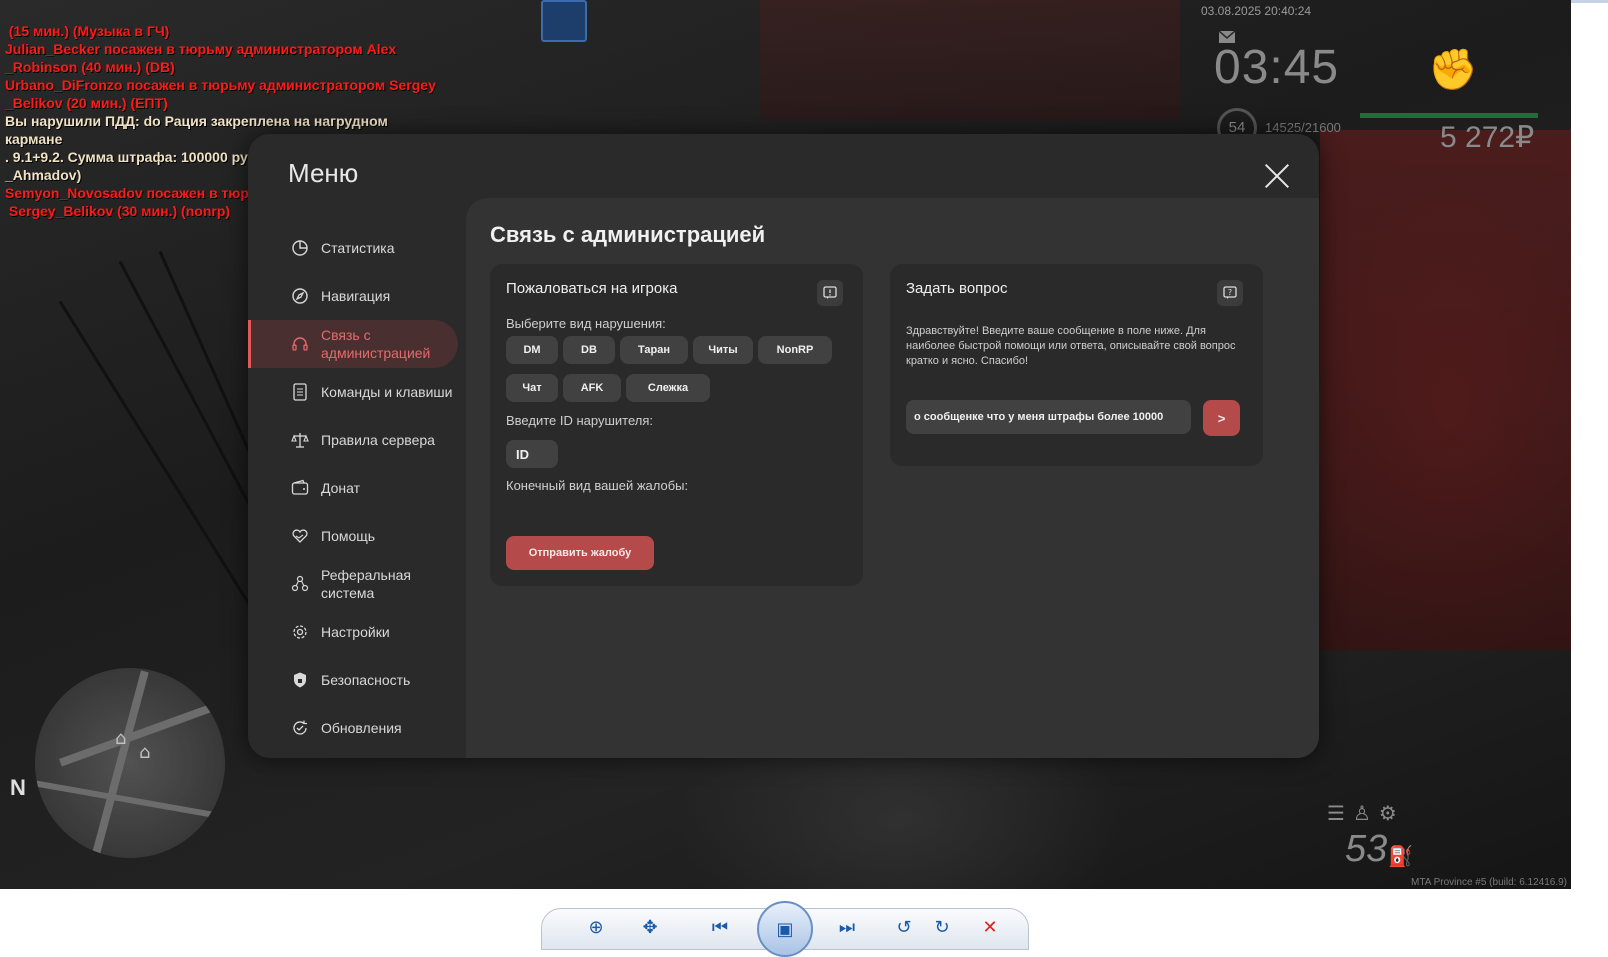 The width and height of the screenshot is (1608, 957). I want to click on sidebar-item: Донат, so click(357, 488).